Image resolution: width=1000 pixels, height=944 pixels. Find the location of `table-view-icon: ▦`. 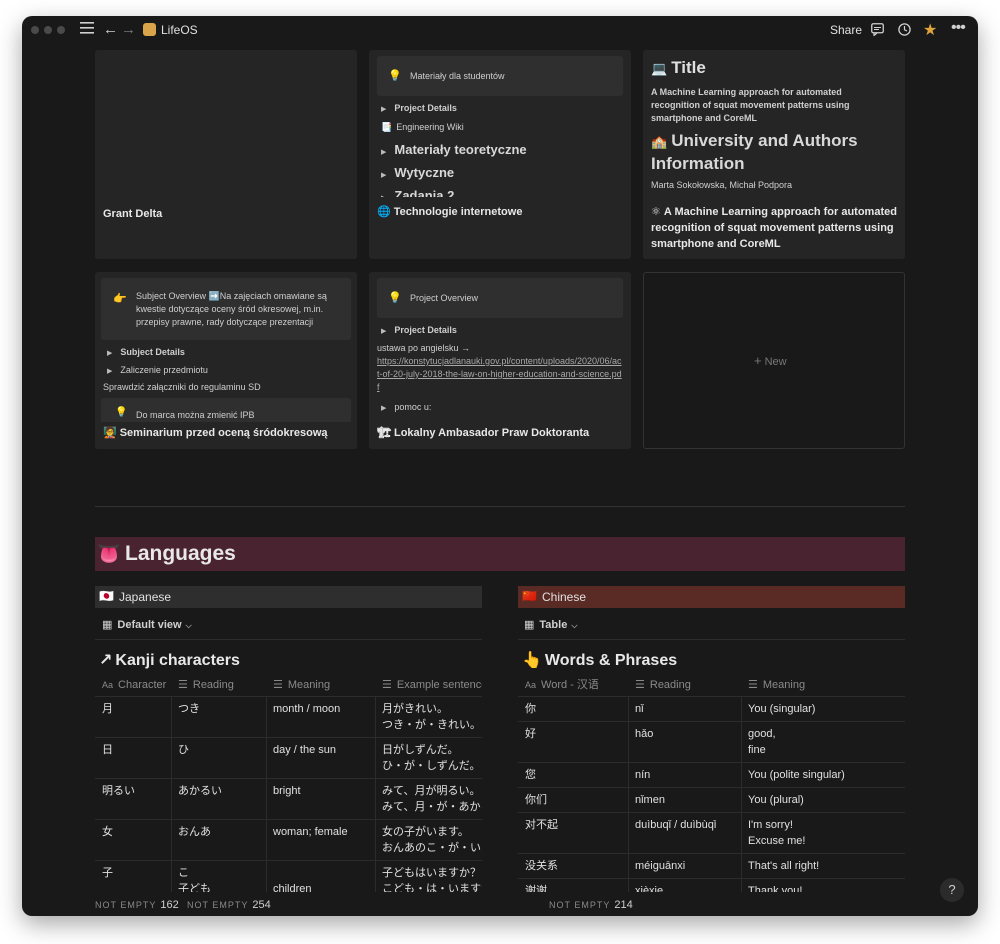

table-view-icon: ▦ is located at coordinates (529, 625).